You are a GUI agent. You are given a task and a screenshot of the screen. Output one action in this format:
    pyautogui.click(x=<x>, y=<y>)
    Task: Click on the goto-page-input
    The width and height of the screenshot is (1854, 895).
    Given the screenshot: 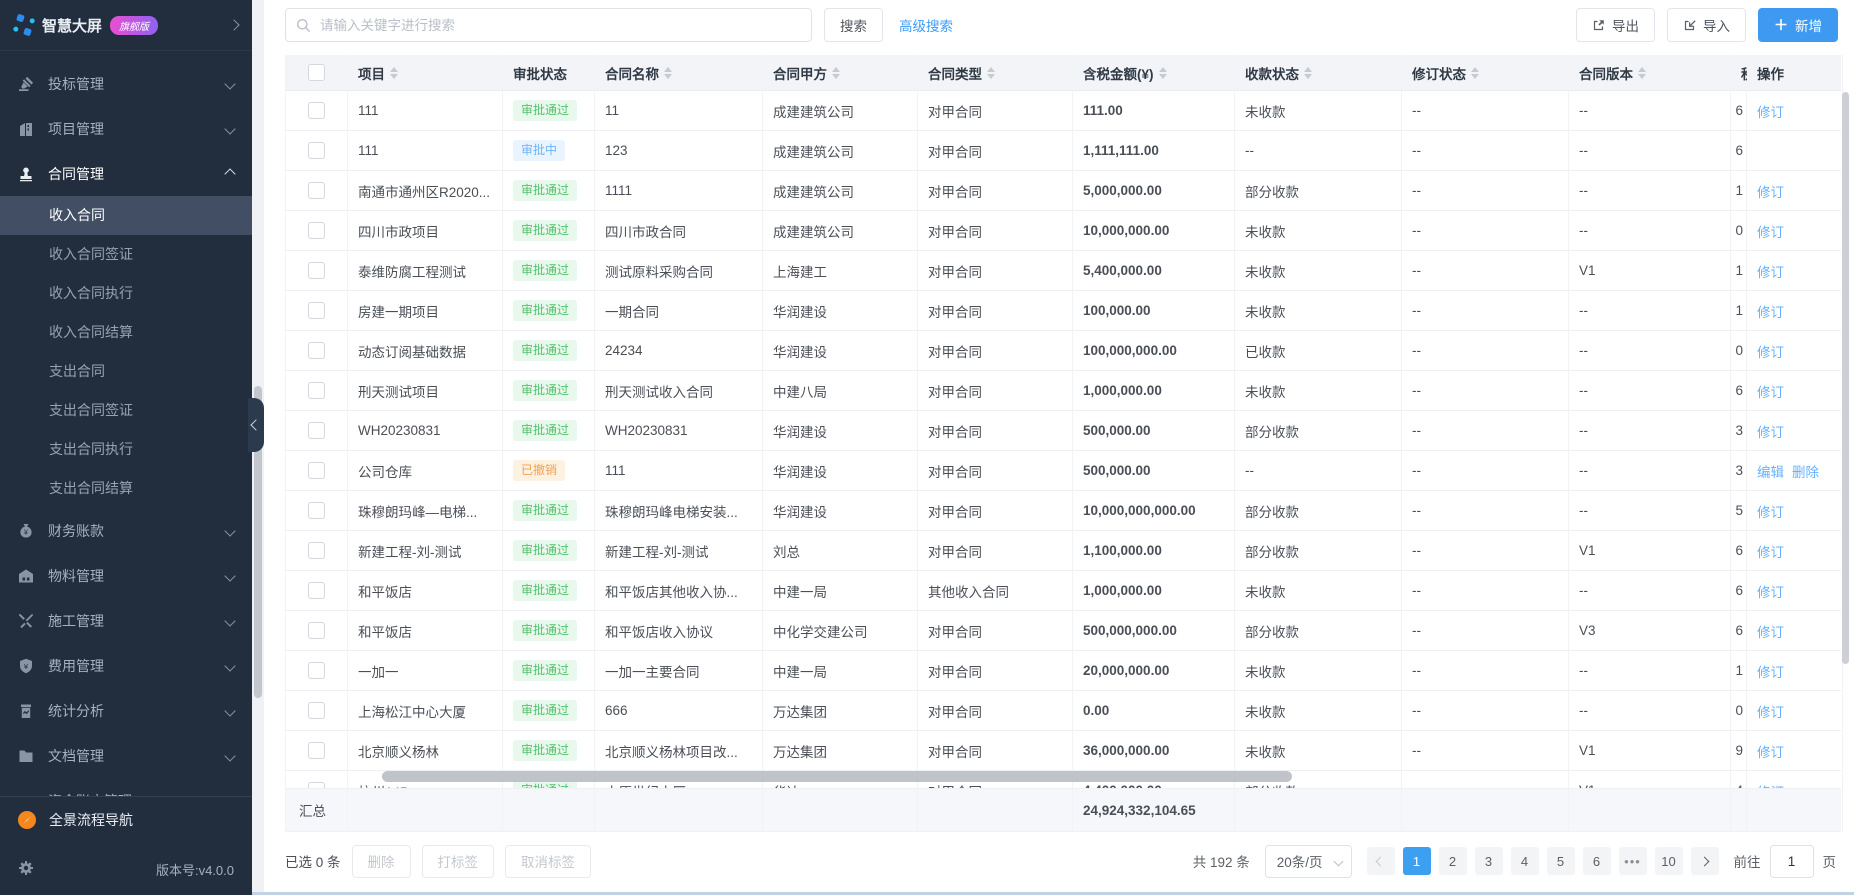 What is the action you would take?
    pyautogui.click(x=1791, y=861)
    